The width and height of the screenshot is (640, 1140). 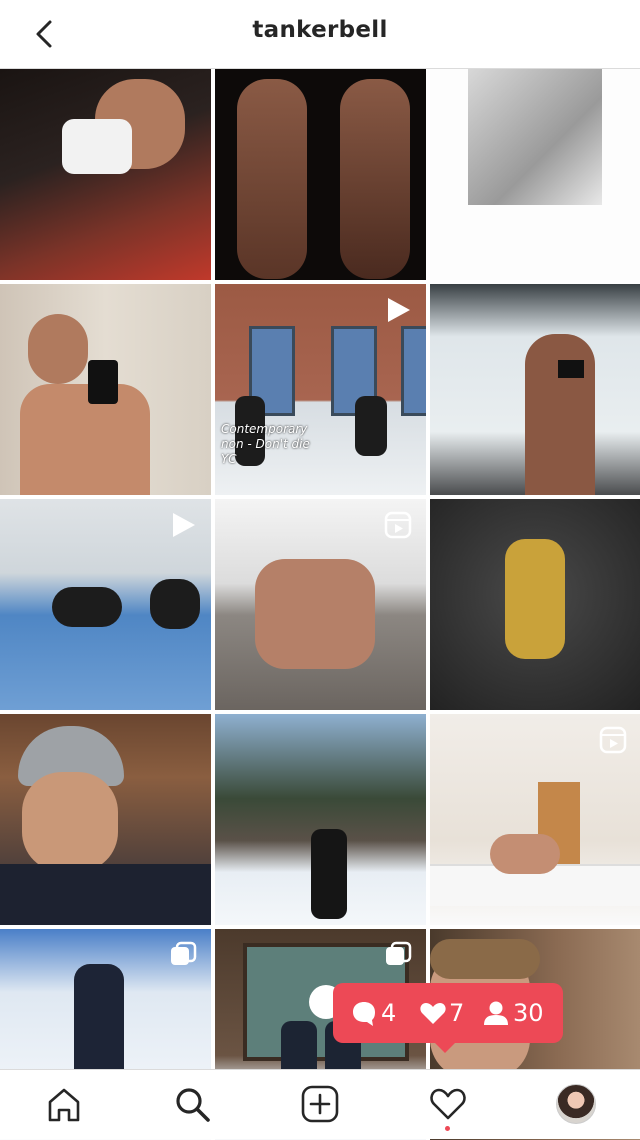 I want to click on profile-username-title: tankerbell, so click(x=320, y=30).